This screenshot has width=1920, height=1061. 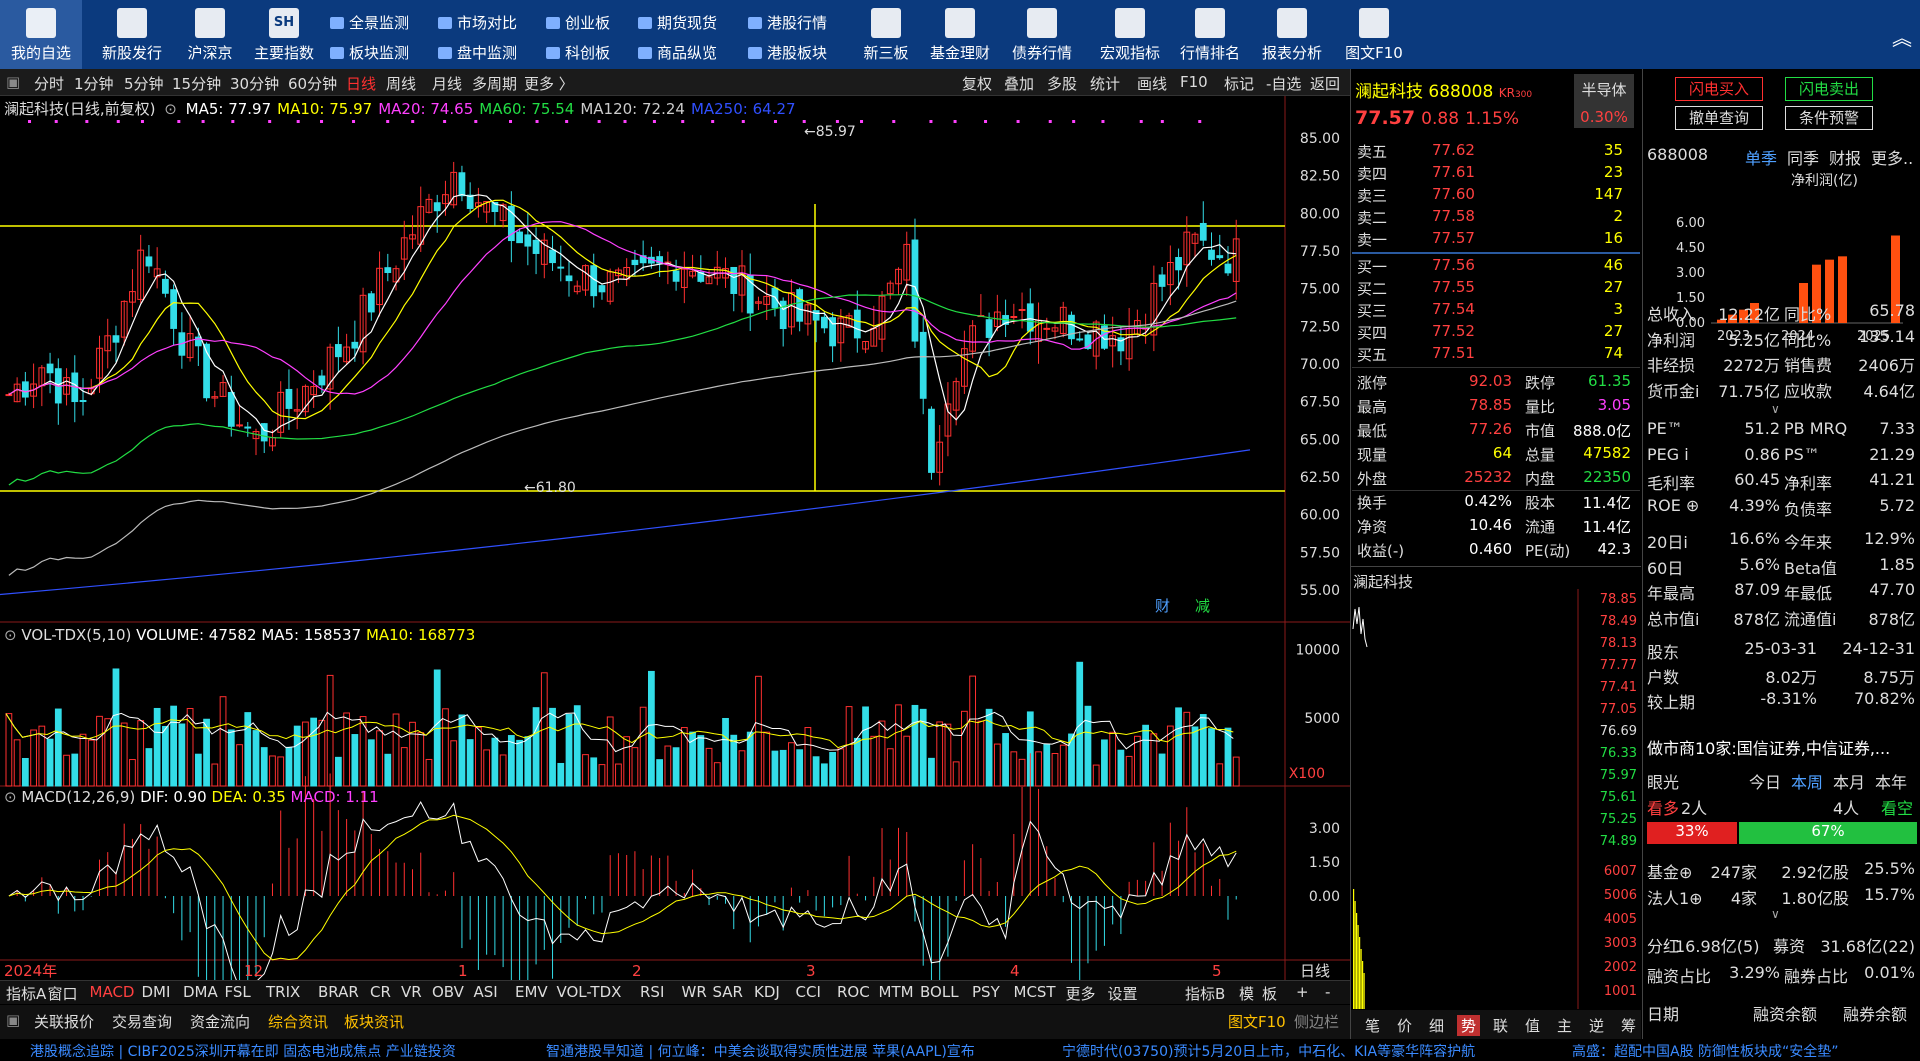 I want to click on tool-4: 画线, so click(x=1152, y=83).